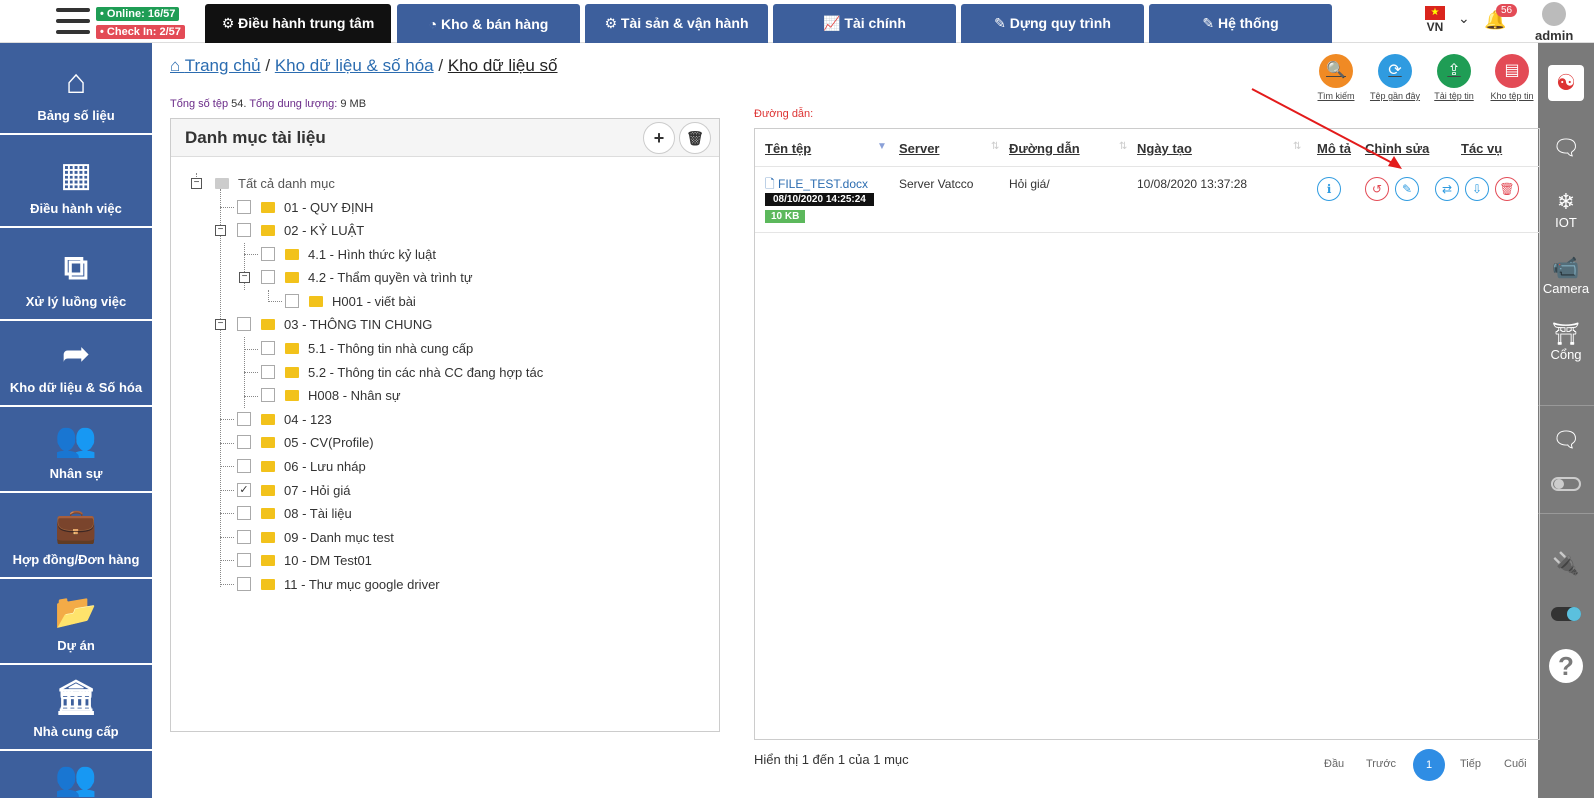 Image resolution: width=1594 pixels, height=798 pixels. What do you see at coordinates (1381, 764) in the screenshot?
I see `pagination-prev: Trước` at bounding box center [1381, 764].